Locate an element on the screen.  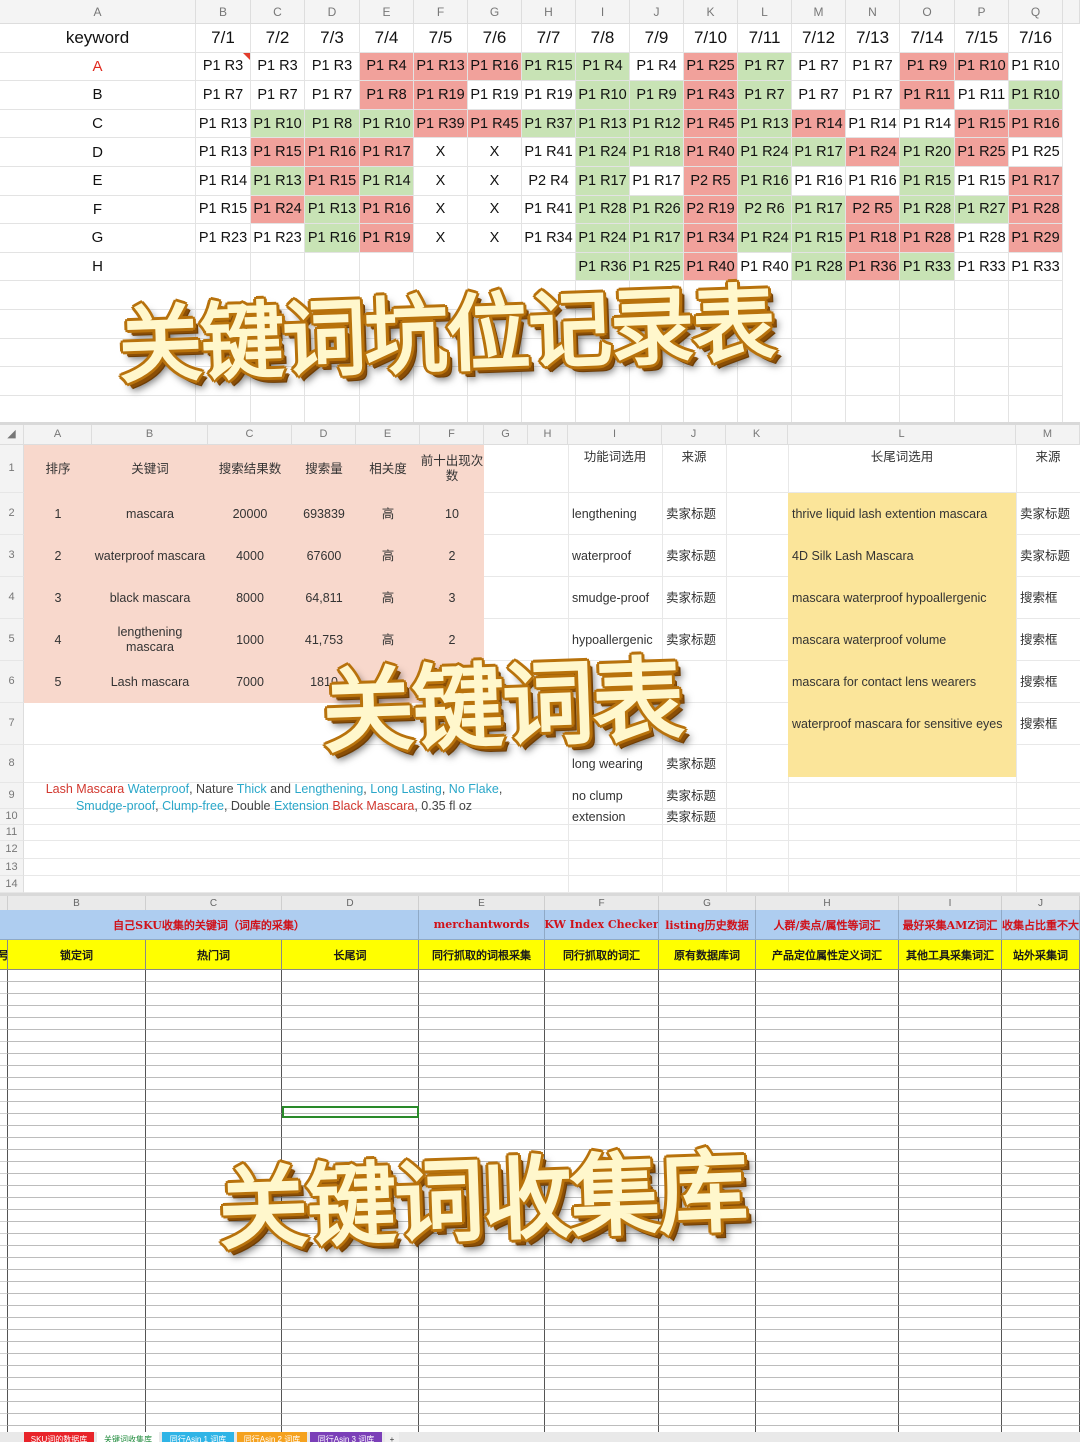
rank-cell: P1 R33 is located at coordinates (927, 267).